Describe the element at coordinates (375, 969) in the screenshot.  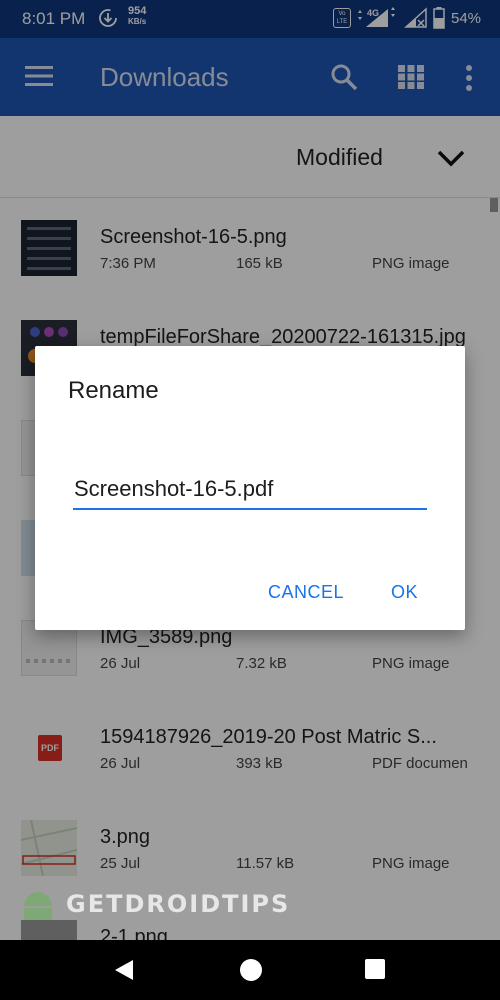
I see `recents-icon` at that location.